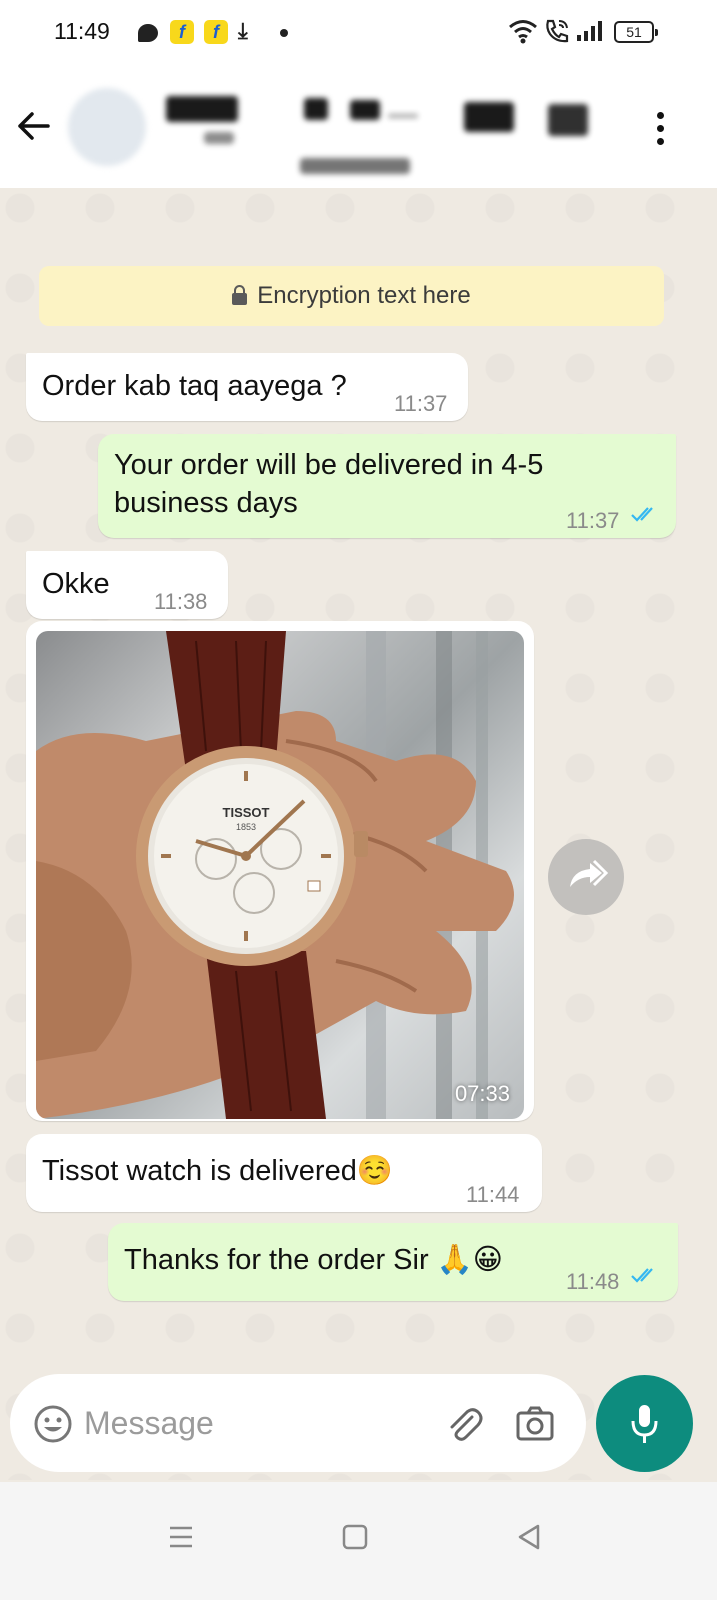  I want to click on message-text: Tissot watch is delivered☺️, so click(217, 1171).